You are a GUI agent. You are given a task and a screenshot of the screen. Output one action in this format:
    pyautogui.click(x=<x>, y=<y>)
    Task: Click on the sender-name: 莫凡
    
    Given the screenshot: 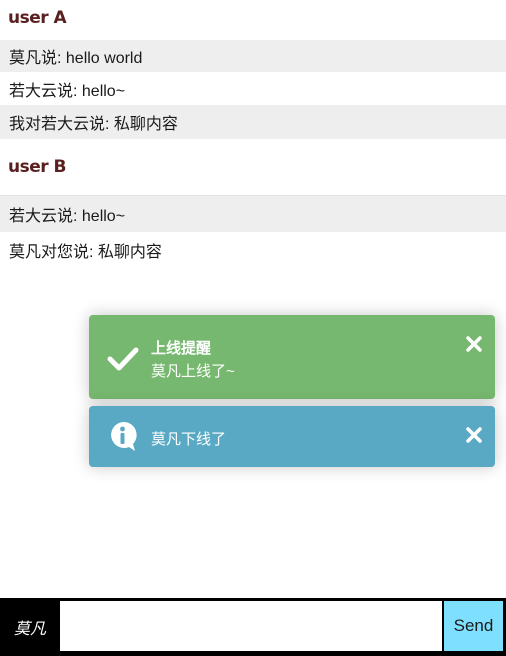 What is the action you would take?
    pyautogui.click(x=29, y=629)
    